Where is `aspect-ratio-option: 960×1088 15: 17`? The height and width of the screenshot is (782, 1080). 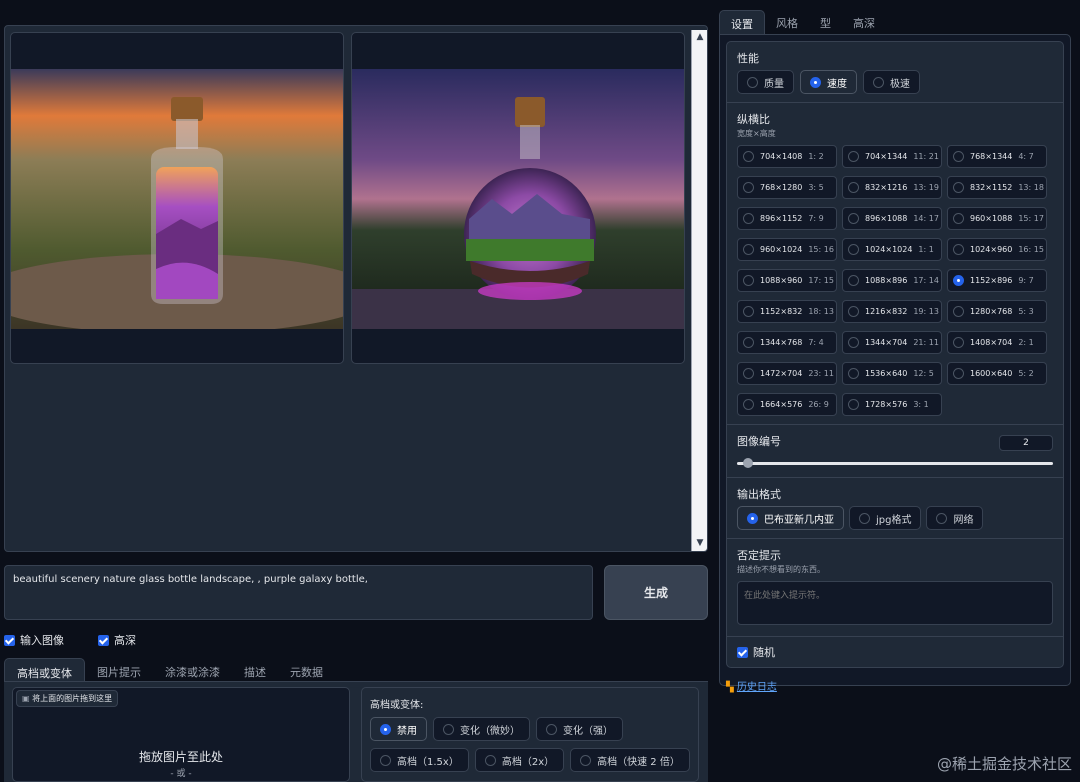 aspect-ratio-option: 960×1088 15: 17 is located at coordinates (997, 218).